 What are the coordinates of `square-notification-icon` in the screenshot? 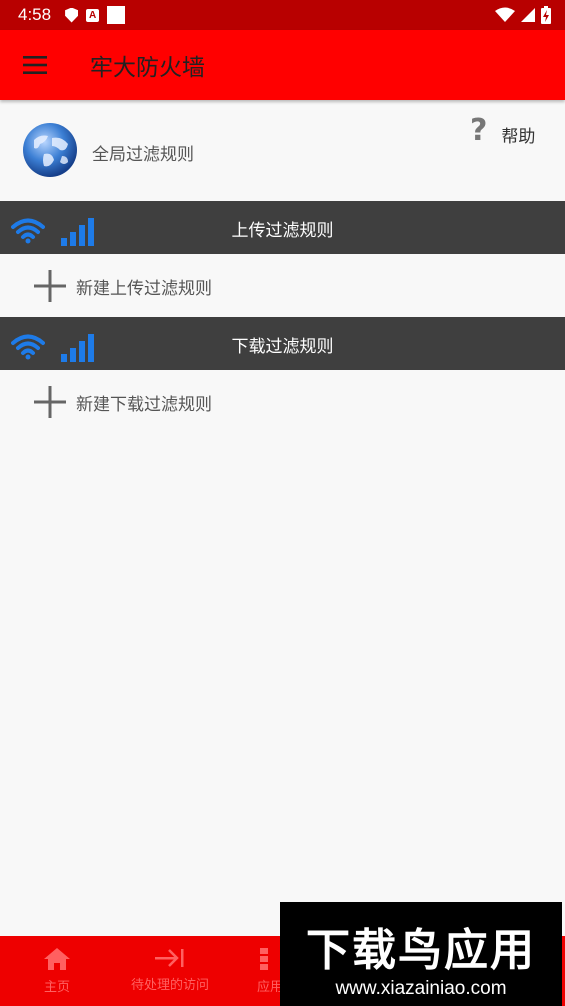 It's located at (116, 15).